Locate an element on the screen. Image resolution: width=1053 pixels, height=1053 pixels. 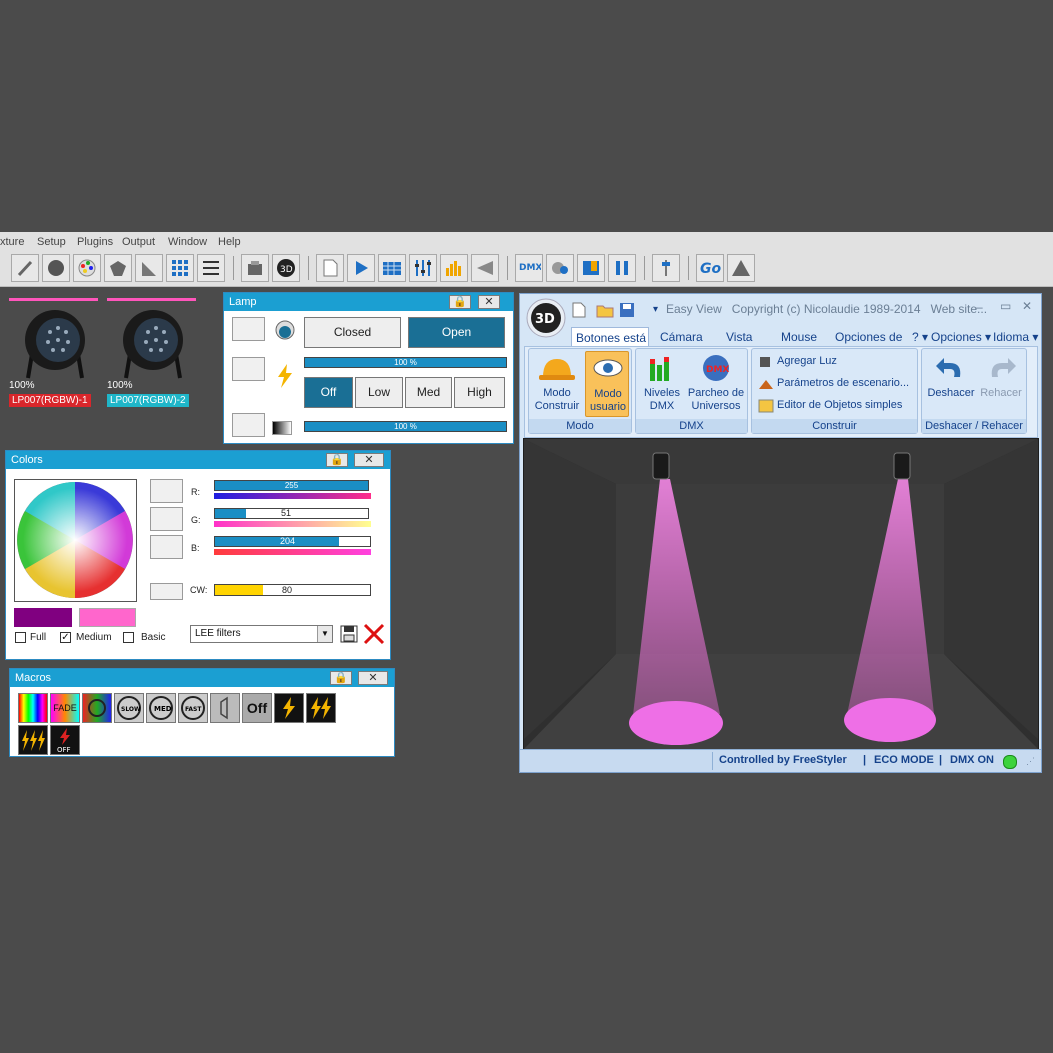
cue-grid-icon is located at coordinates (392, 268).